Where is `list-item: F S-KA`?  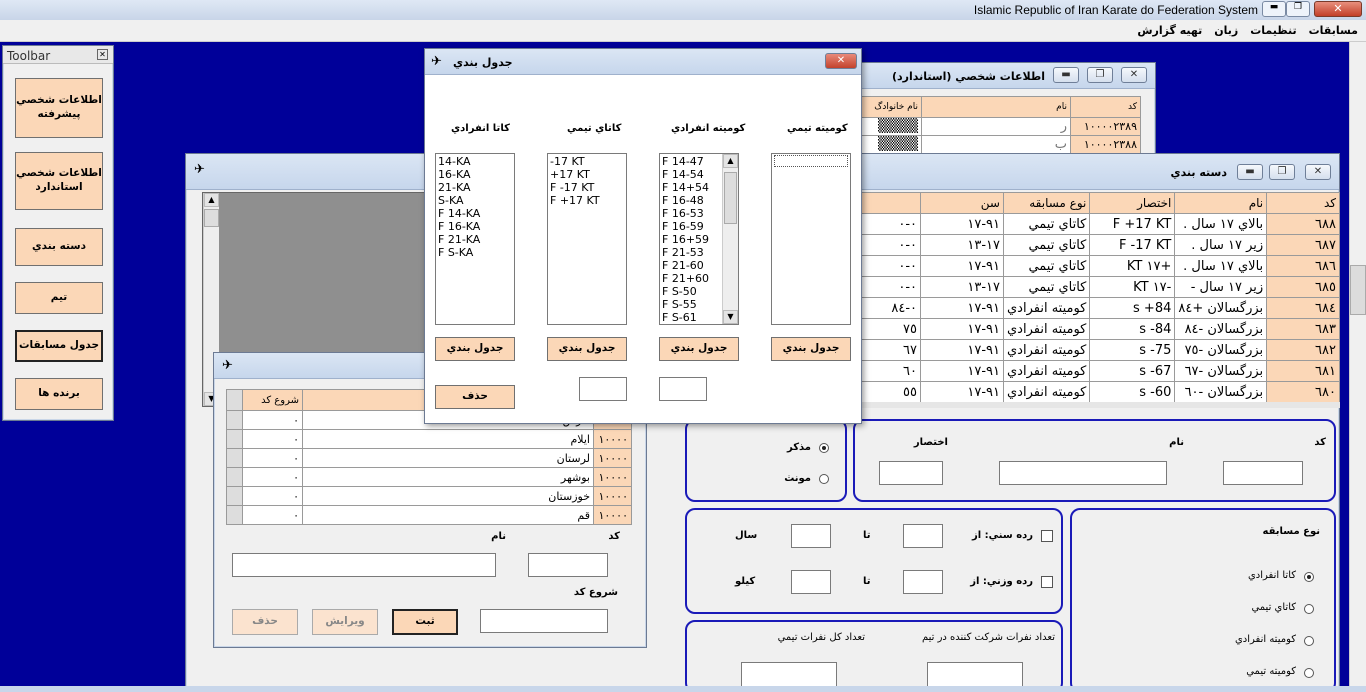
list-item: F S-KA is located at coordinates (475, 252).